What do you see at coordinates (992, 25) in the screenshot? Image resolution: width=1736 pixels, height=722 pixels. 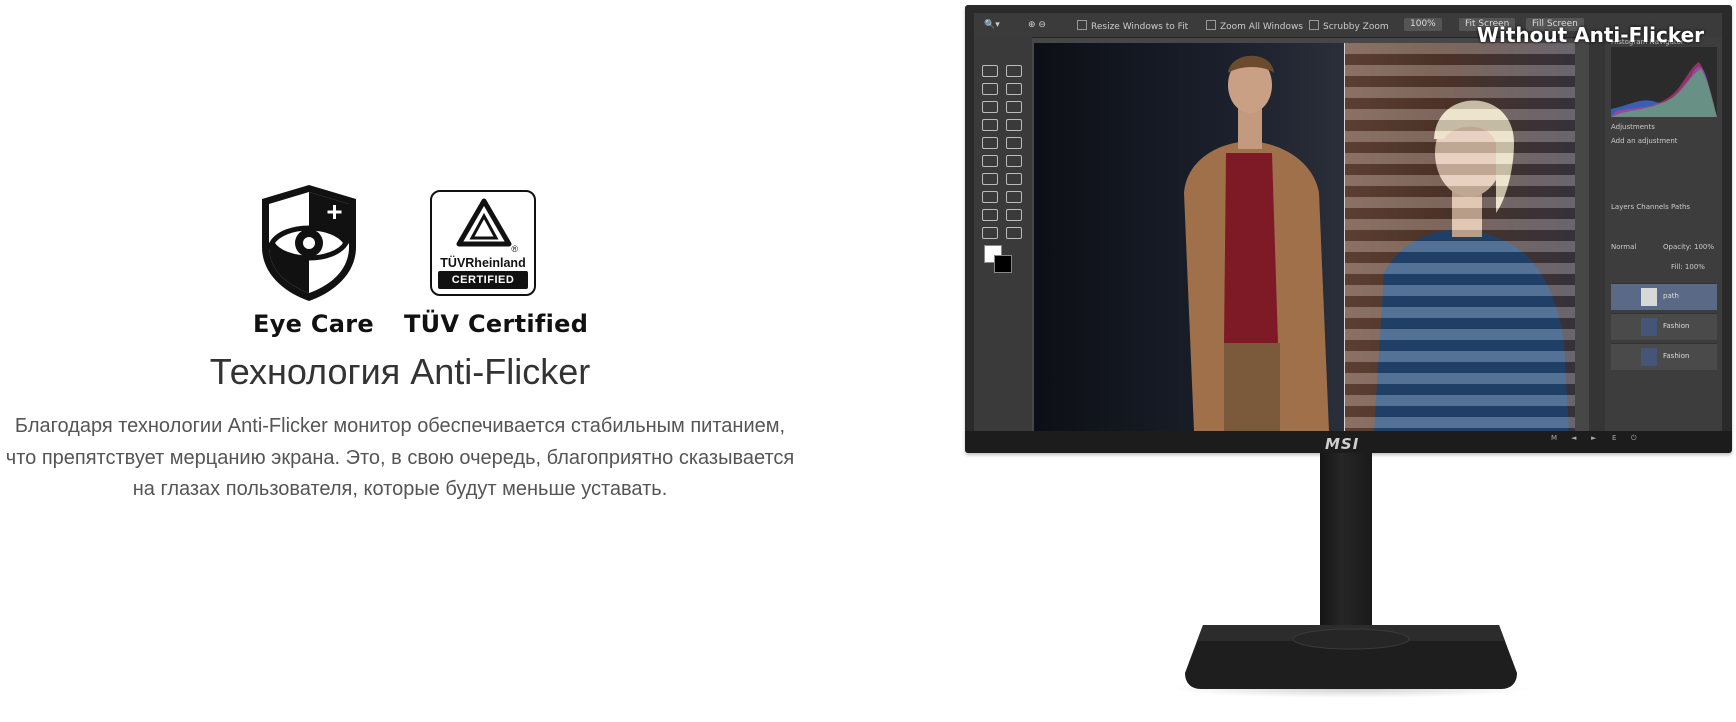 I see `zoom-tool-icon: 🔍▾` at bounding box center [992, 25].